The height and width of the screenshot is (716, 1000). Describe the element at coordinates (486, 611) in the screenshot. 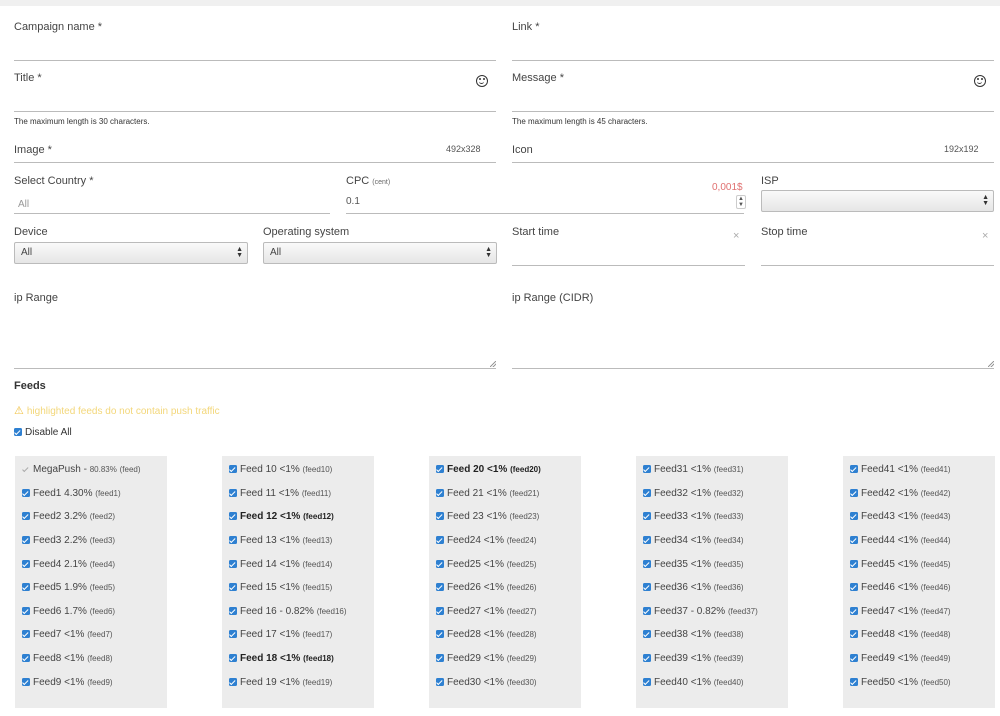

I see `feed-checkbox-item: Feed27 <1% (feed27)` at that location.